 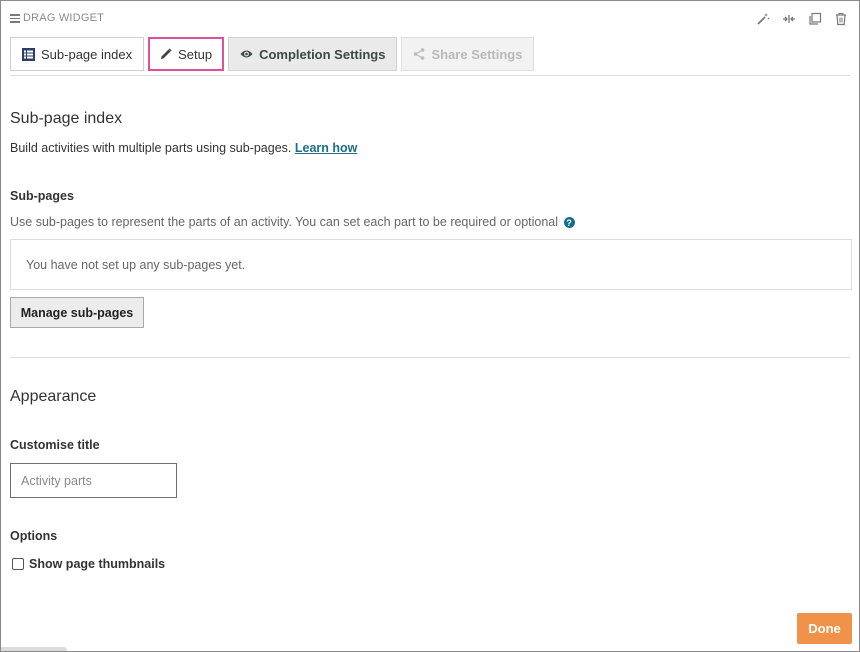 I want to click on tab-share-settings: Share Settings, so click(x=468, y=54).